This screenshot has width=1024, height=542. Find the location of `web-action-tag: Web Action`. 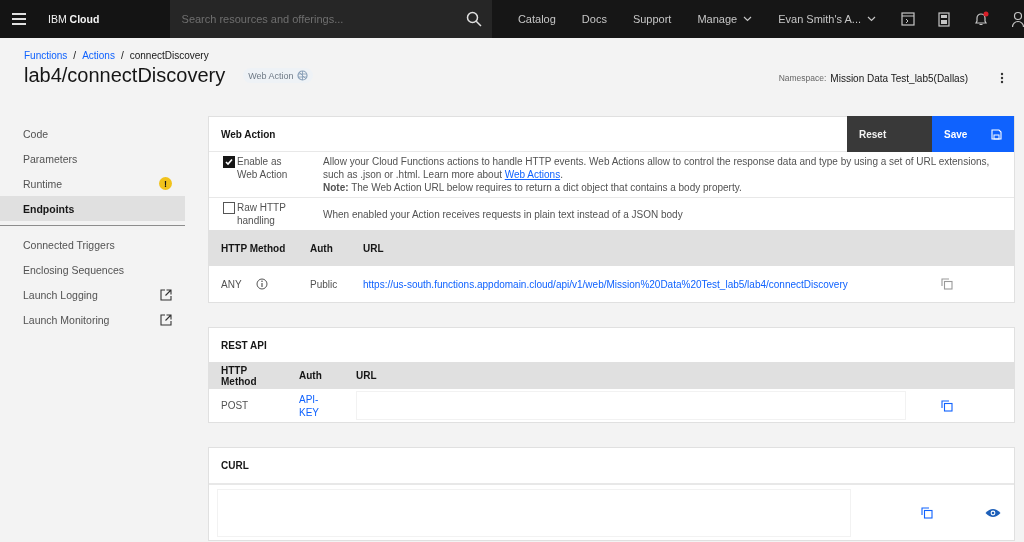

web-action-tag: Web Action is located at coordinates (278, 75).